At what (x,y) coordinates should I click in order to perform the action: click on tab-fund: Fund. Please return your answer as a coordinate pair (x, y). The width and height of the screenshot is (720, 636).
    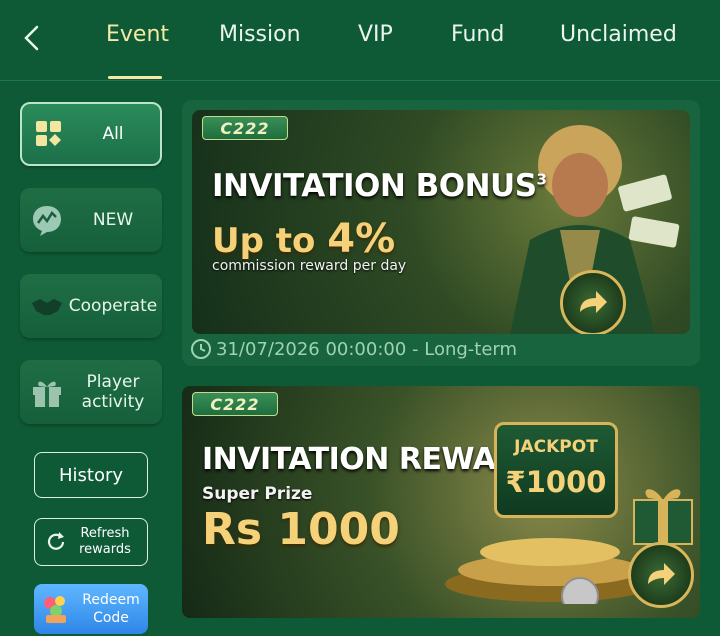
    Looking at the image, I should click on (477, 34).